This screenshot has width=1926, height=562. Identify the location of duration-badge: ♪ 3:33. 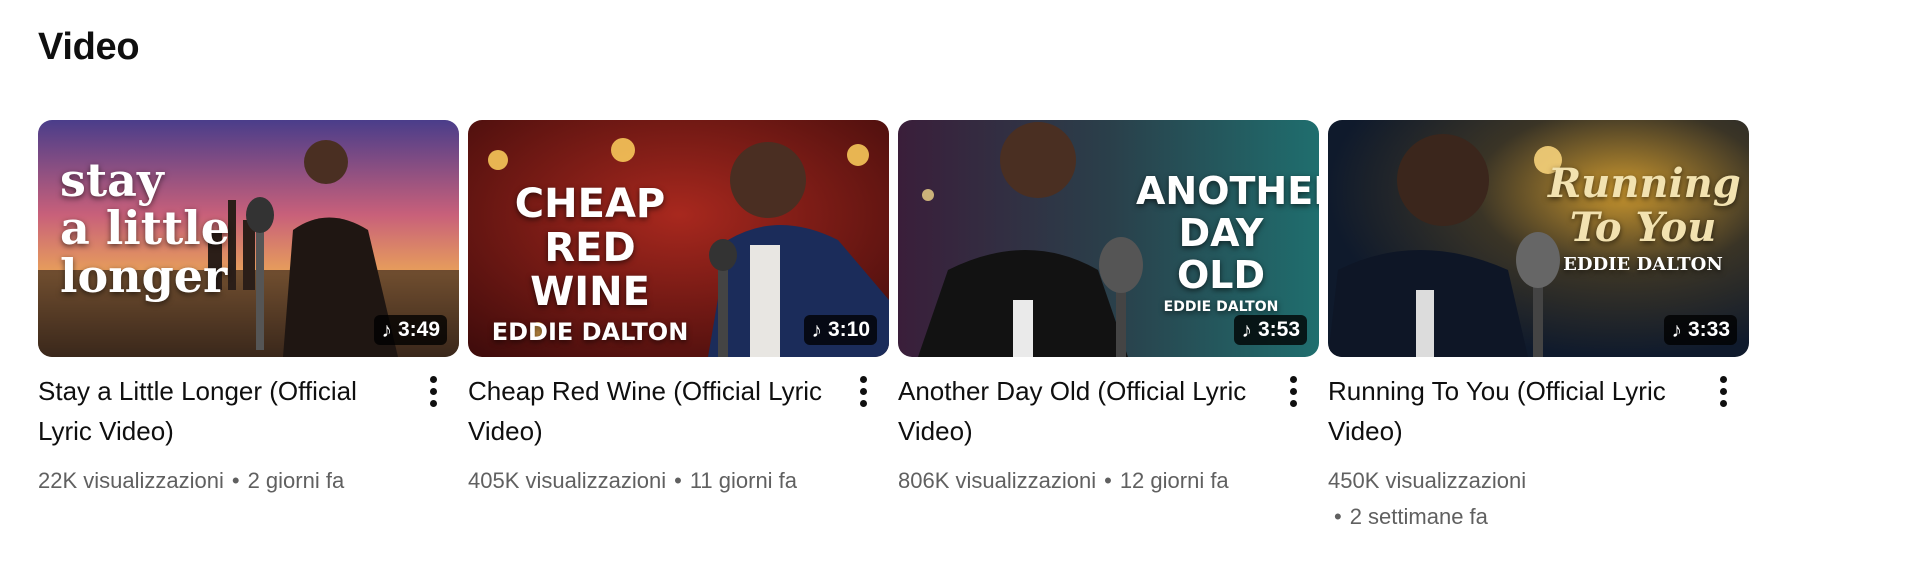
(1700, 330).